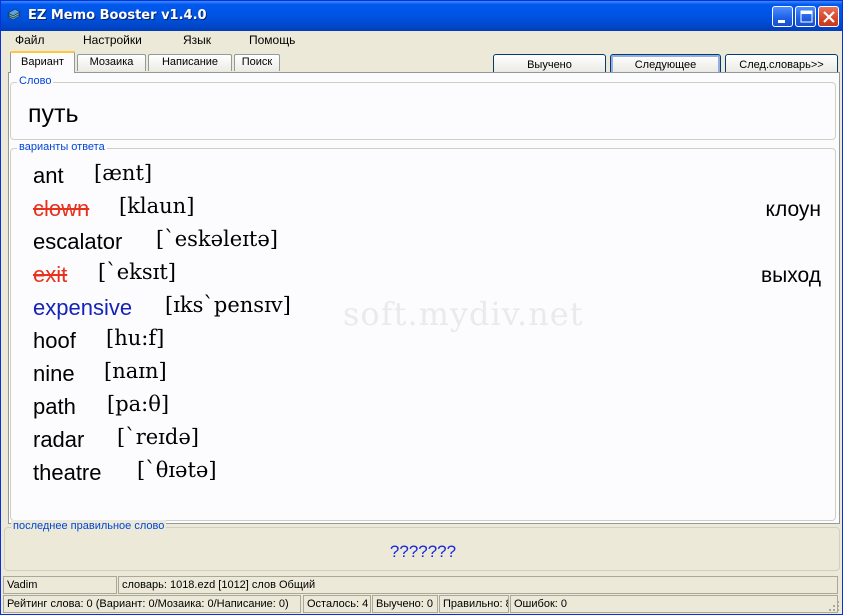 This screenshot has height=615, width=843. Describe the element at coordinates (60, 585) in the screenshot. I see `status-user: Vadim` at that location.